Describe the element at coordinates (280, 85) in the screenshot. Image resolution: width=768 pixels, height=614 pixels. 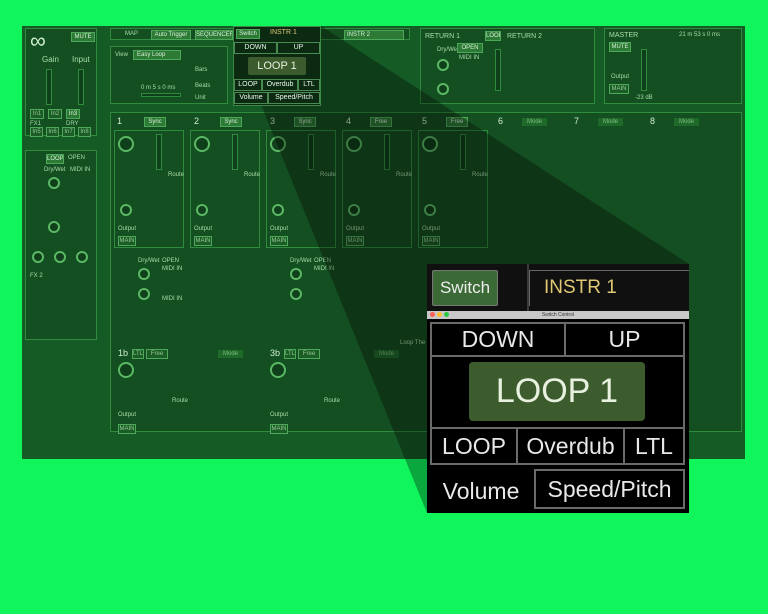
I see `mini-overdub-button: Overdub` at that location.